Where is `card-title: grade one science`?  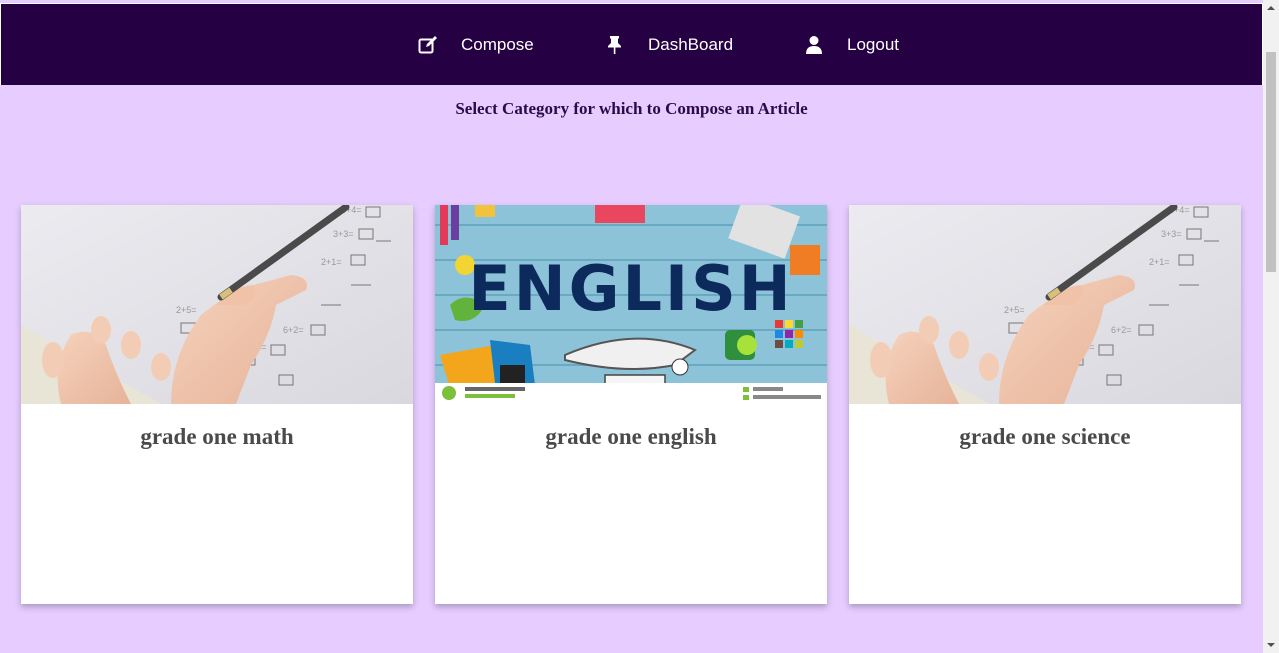 card-title: grade one science is located at coordinates (1045, 436).